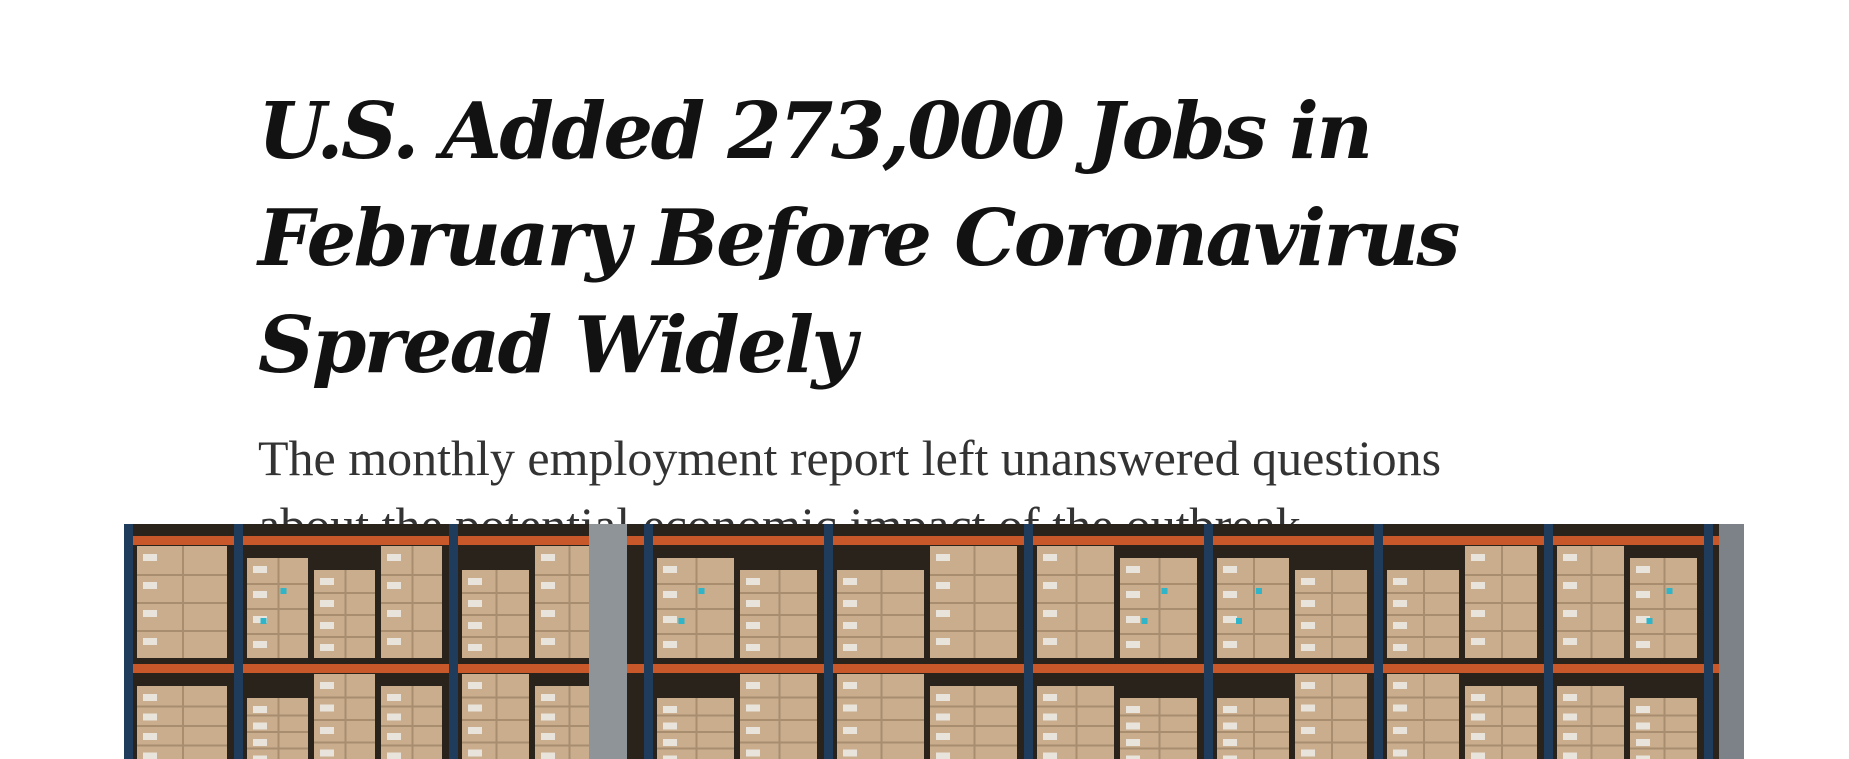  What do you see at coordinates (924, 540) in the screenshot?
I see `shelf-beam` at bounding box center [924, 540].